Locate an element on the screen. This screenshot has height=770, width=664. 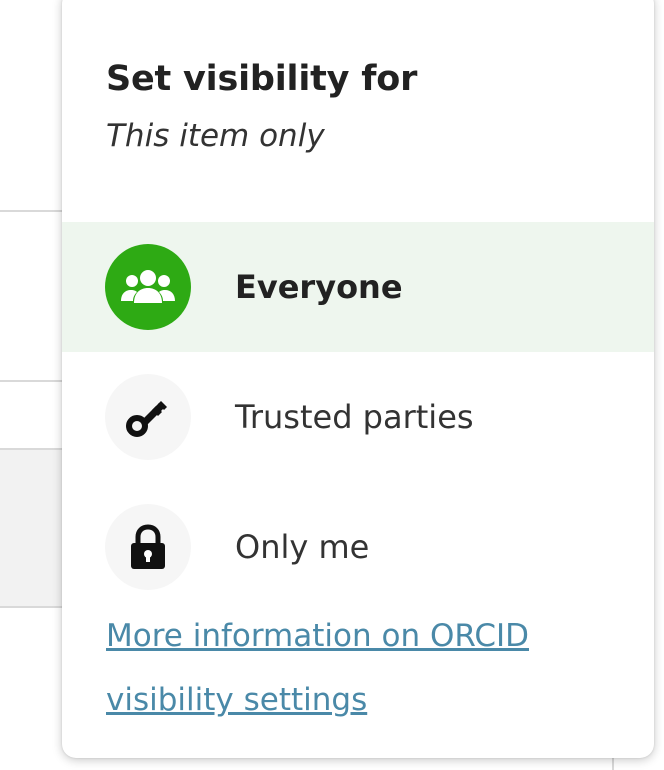
popover-subtitle: This item only is located at coordinates (215, 136).